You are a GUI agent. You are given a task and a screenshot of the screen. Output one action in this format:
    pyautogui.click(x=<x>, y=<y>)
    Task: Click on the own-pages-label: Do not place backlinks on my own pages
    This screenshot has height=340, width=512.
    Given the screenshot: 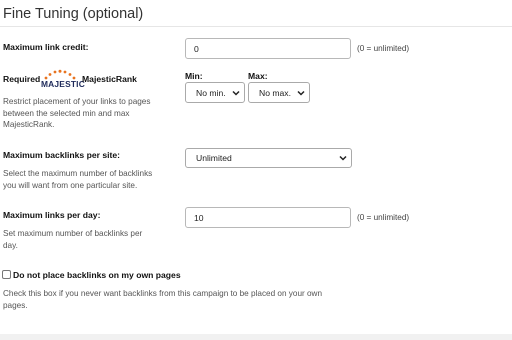 What is the action you would take?
    pyautogui.click(x=97, y=275)
    